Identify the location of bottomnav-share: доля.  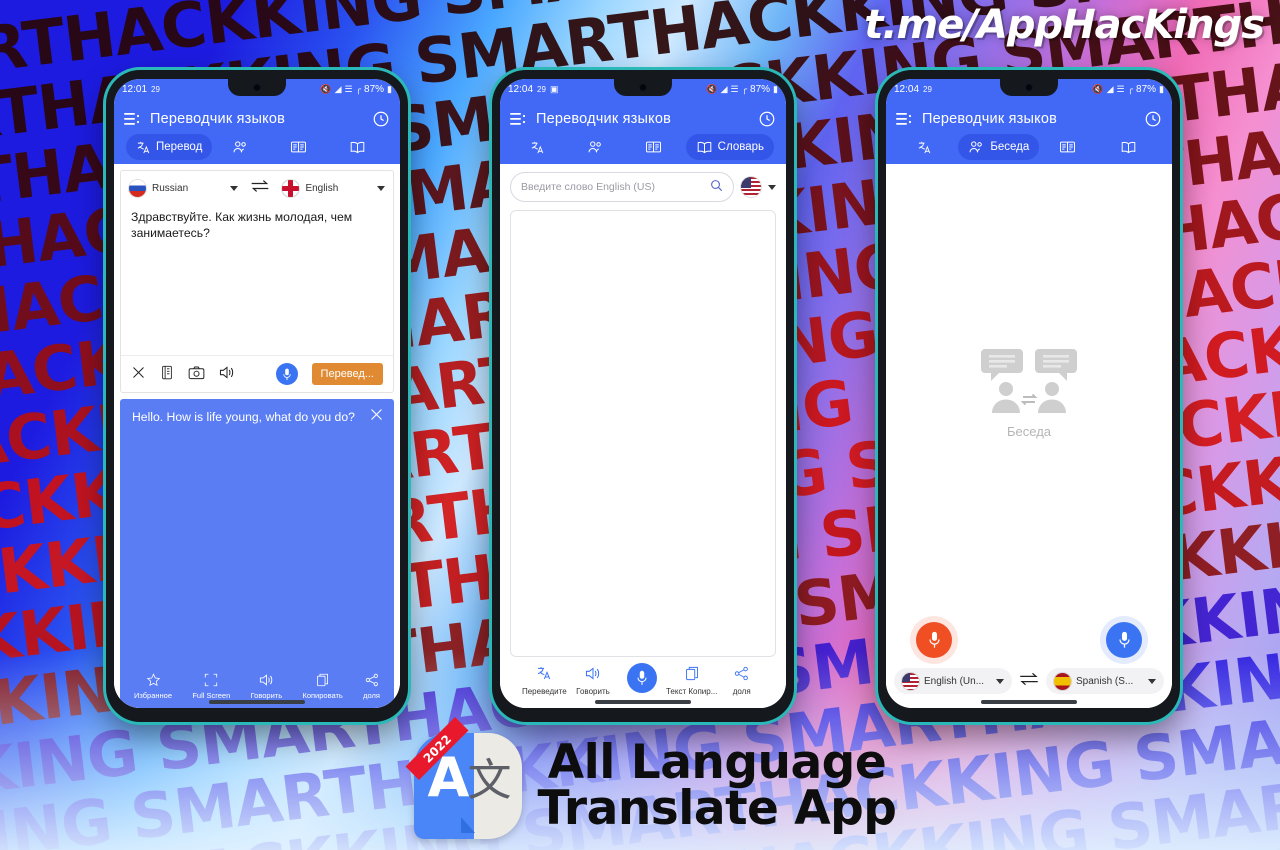
(741, 681).